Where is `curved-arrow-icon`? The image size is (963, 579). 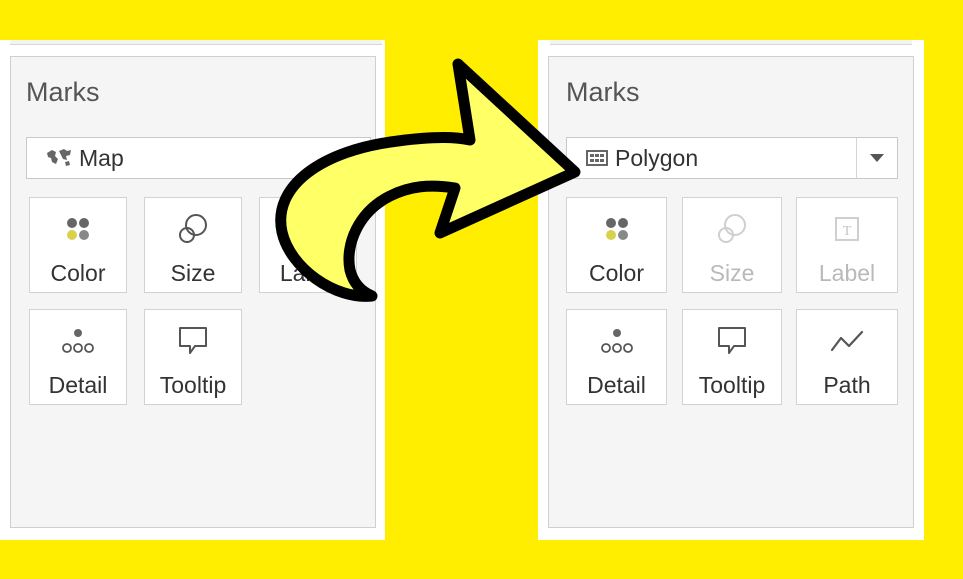 curved-arrow-icon is located at coordinates (428, 180).